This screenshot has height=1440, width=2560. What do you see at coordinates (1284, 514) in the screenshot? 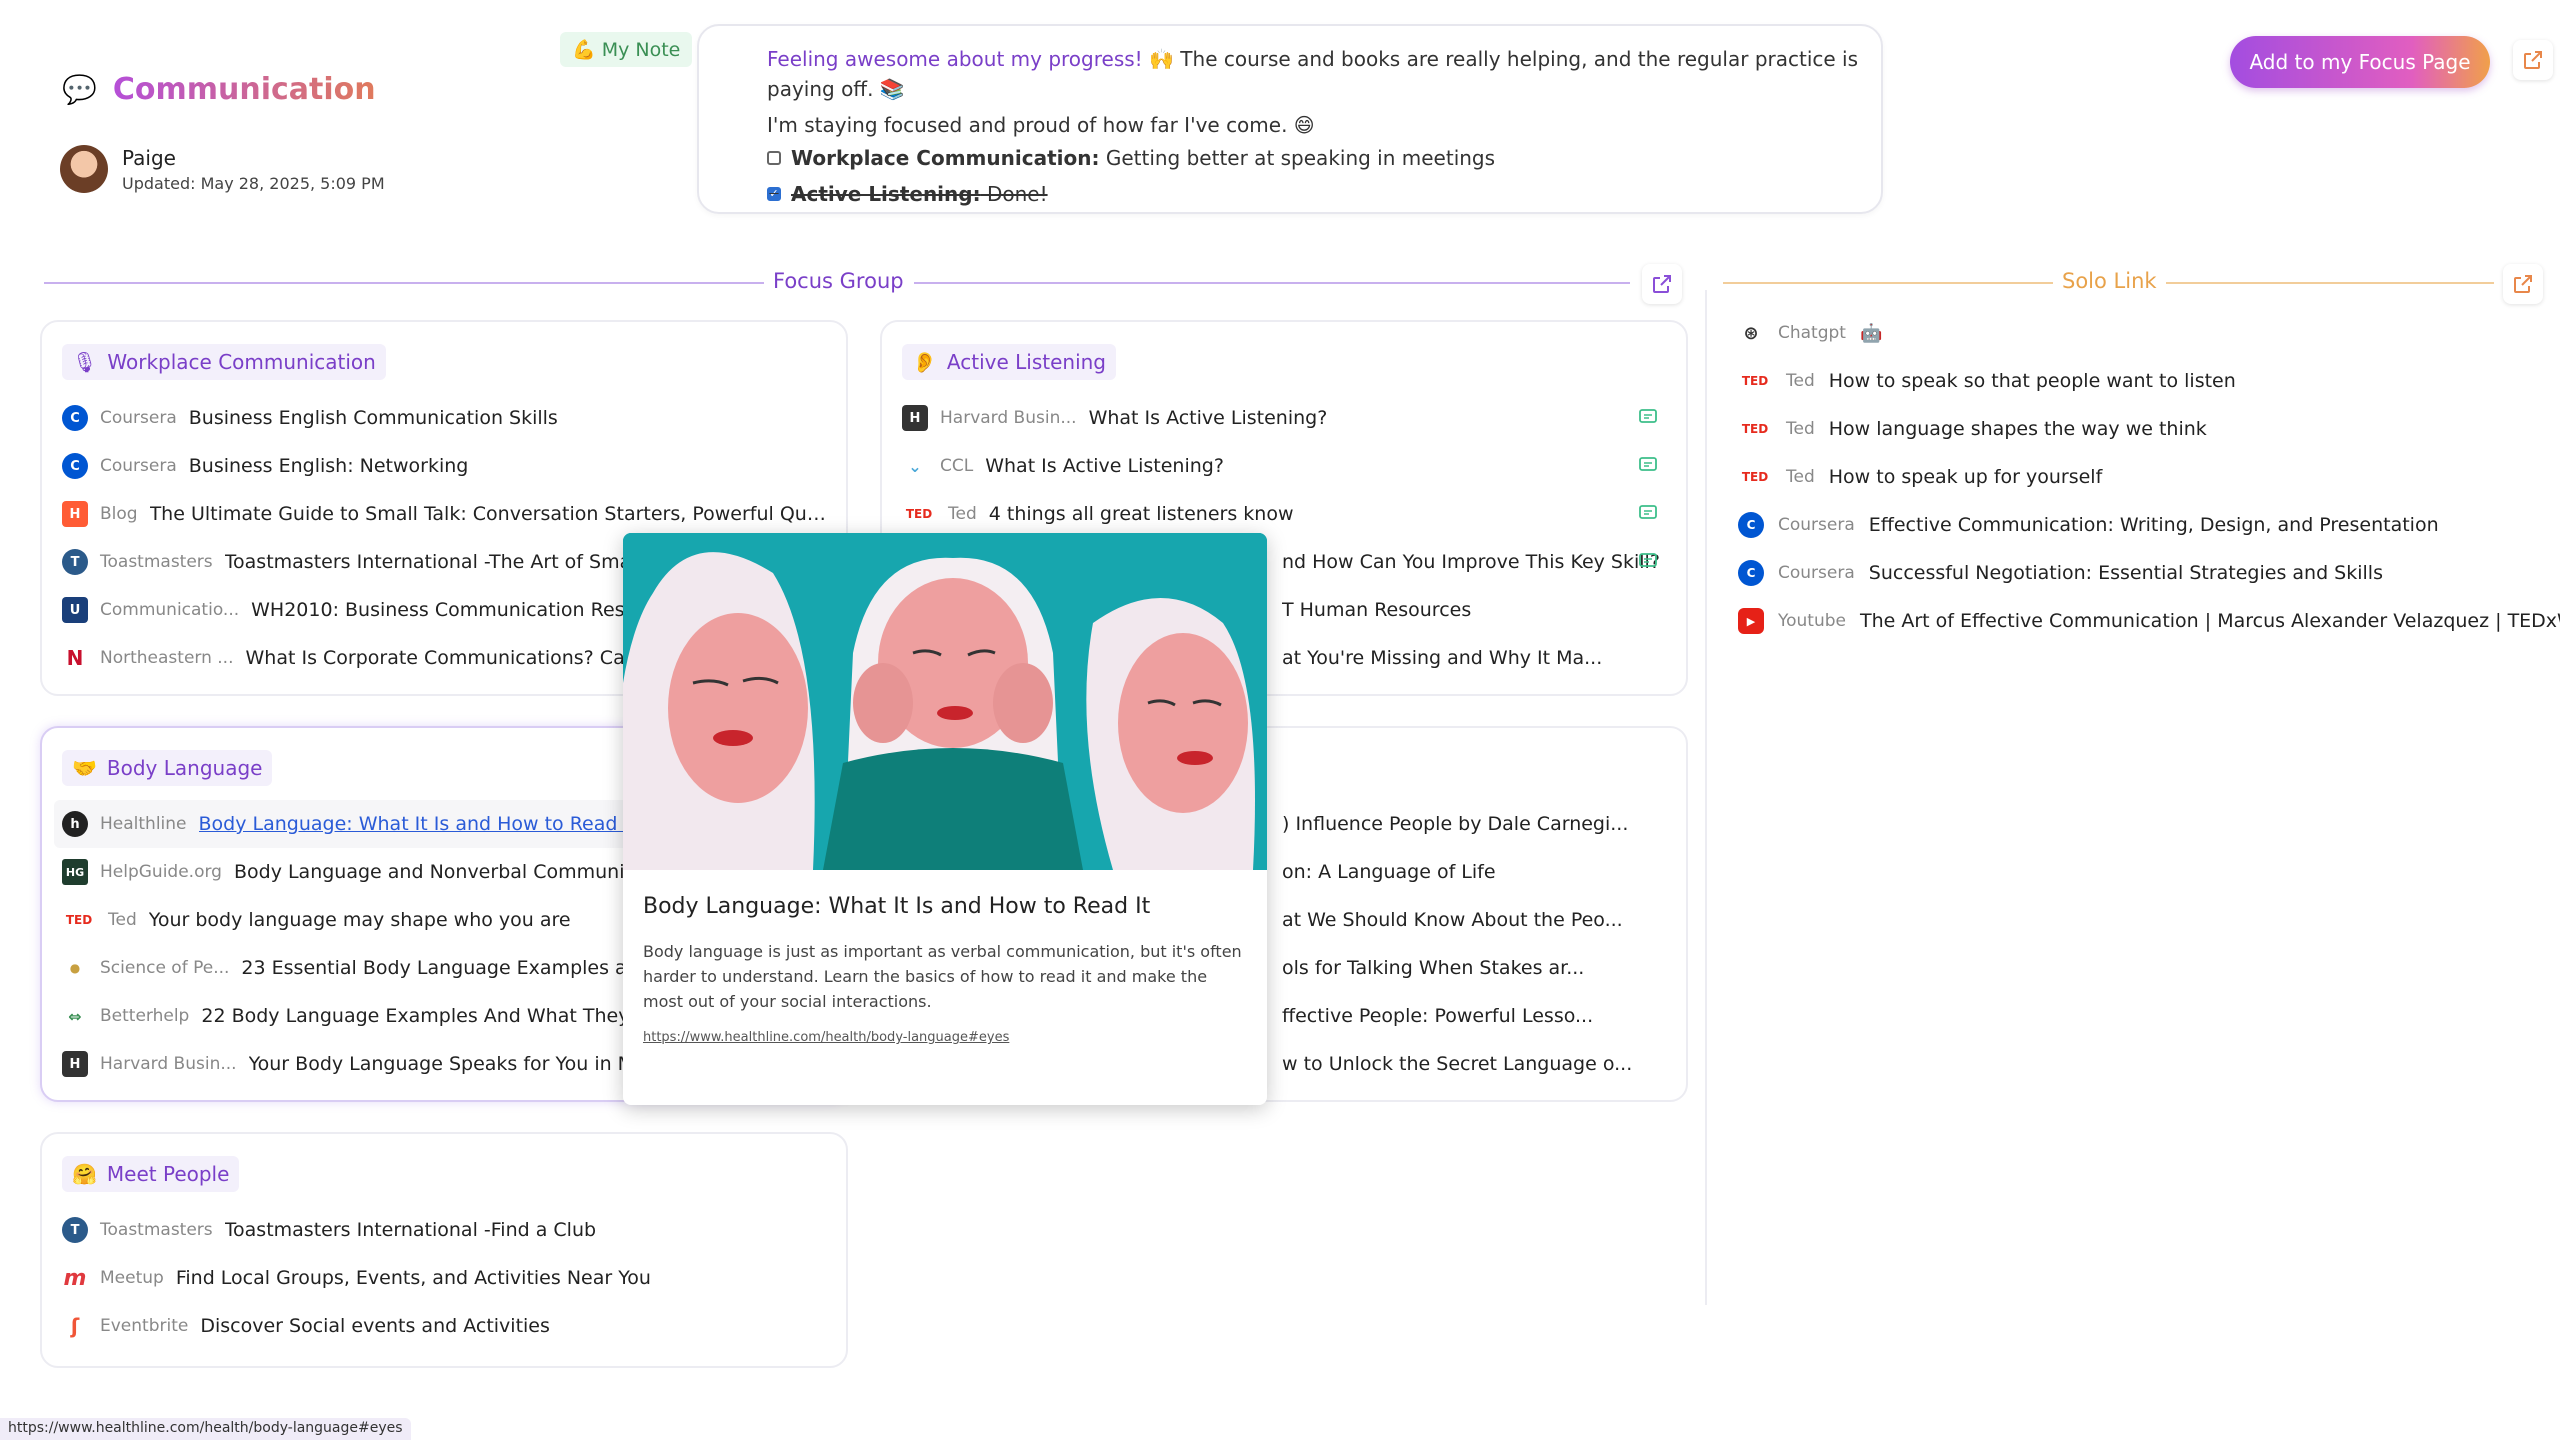
I see `list-item: TED Ted 4 things all great listeners know` at bounding box center [1284, 514].